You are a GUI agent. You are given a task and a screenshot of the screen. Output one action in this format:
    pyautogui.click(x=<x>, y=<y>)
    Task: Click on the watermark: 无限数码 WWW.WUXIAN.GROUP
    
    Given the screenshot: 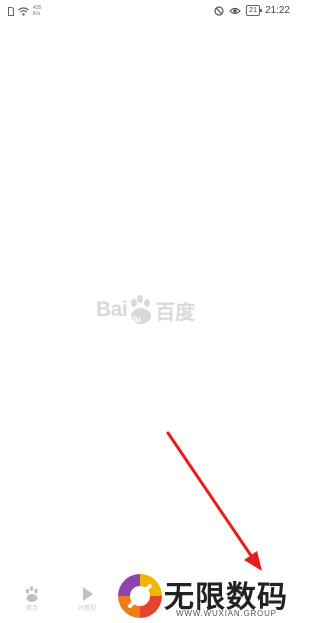 What is the action you would take?
    pyautogui.click(x=206, y=595)
    